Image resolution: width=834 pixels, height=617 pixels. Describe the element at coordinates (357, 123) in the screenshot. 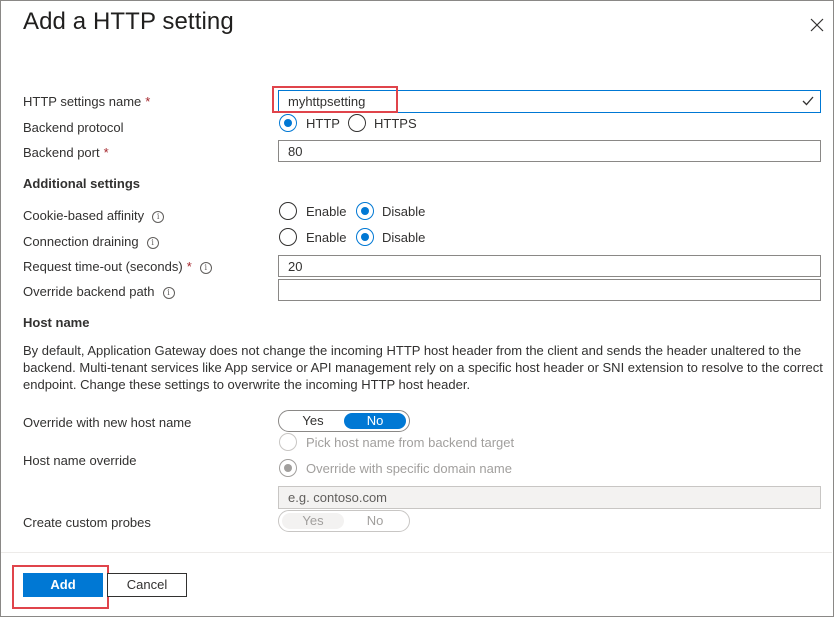

I see `radio-protocol-https` at that location.